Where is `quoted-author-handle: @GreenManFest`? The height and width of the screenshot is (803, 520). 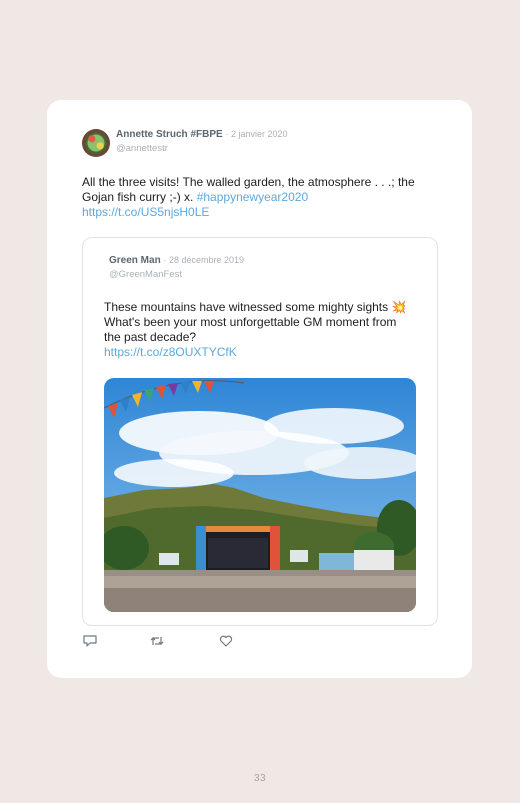 quoted-author-handle: @GreenManFest is located at coordinates (145, 274).